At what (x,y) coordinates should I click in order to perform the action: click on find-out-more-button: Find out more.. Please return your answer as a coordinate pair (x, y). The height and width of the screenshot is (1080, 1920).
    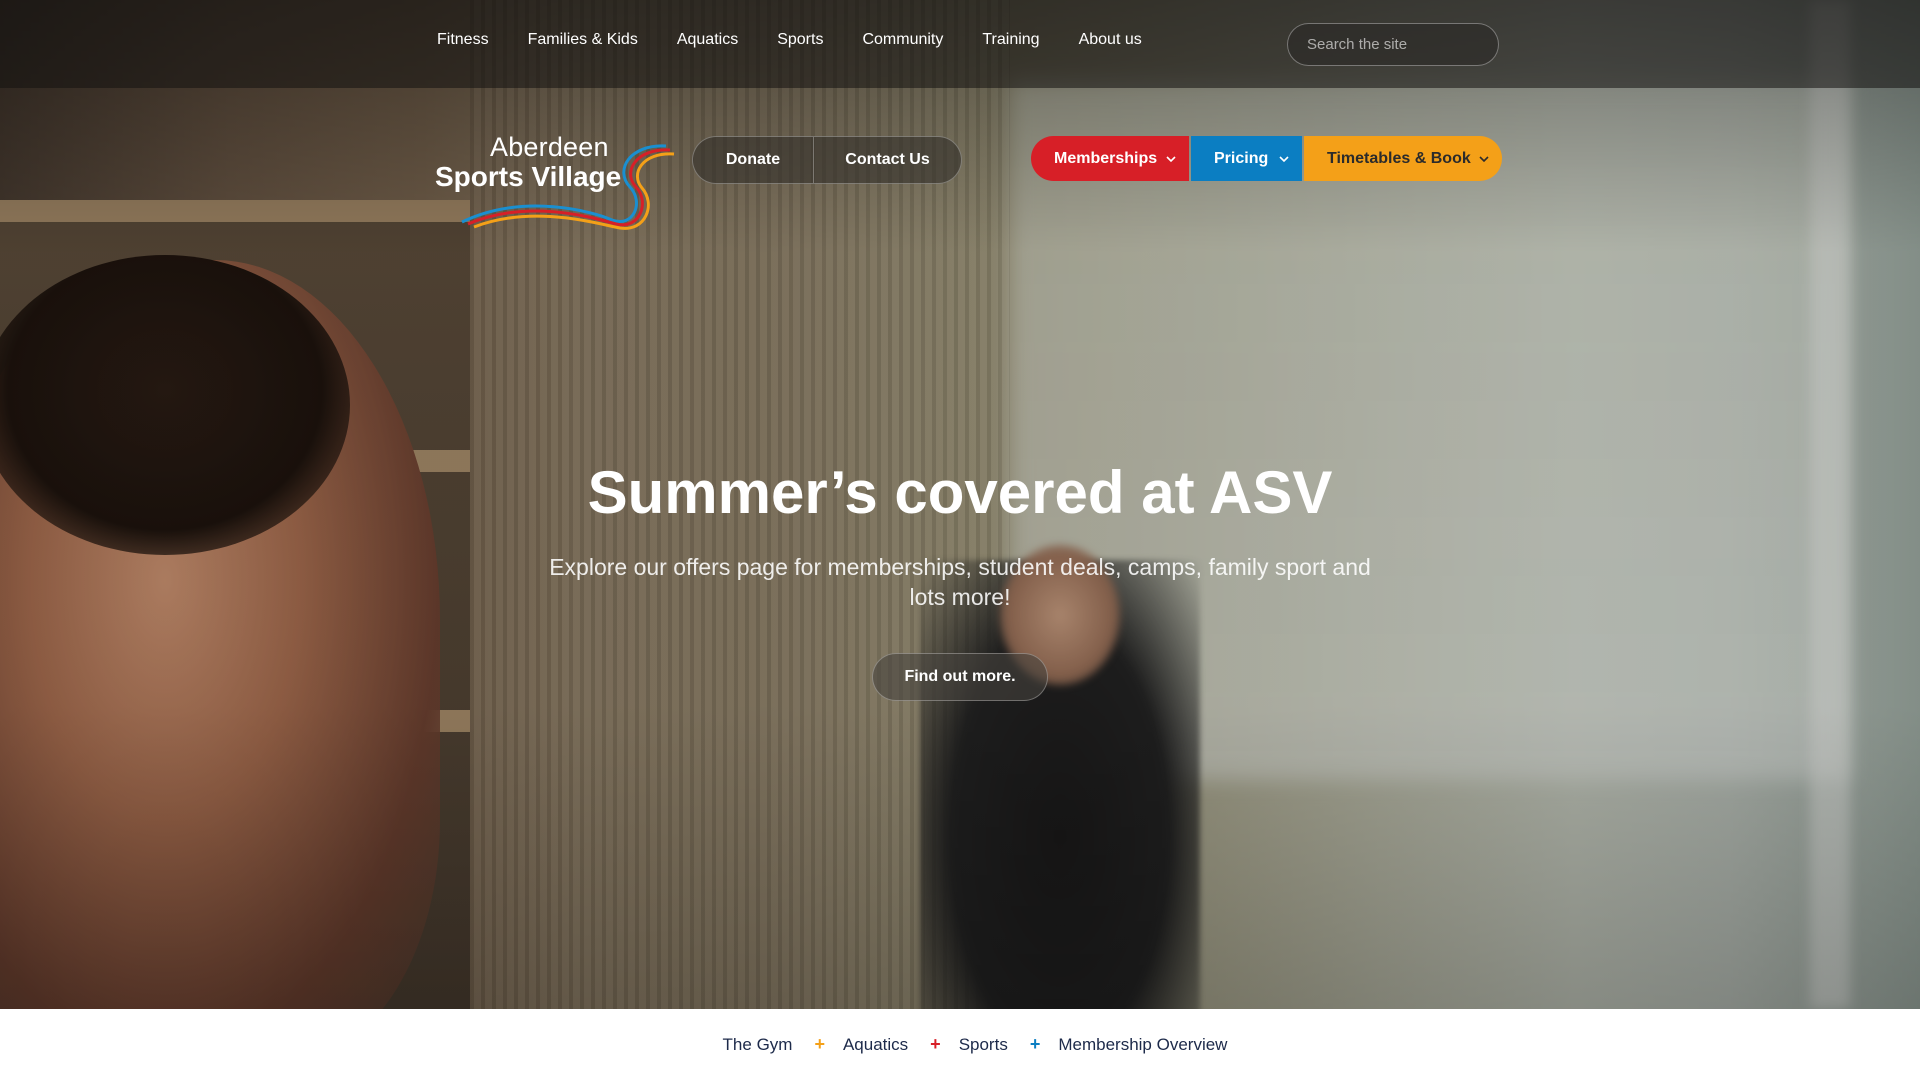
    Looking at the image, I should click on (960, 677).